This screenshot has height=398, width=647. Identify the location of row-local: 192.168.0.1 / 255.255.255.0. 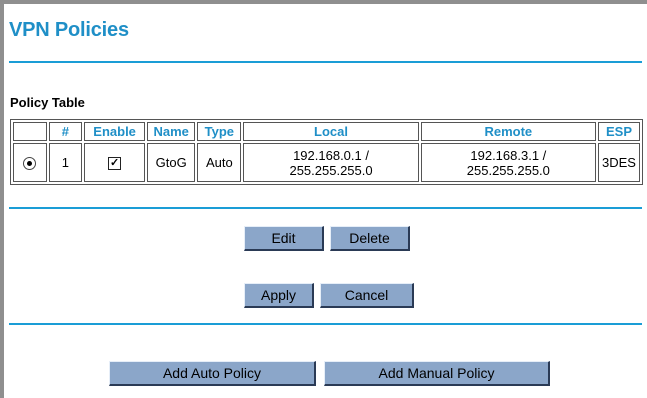
(331, 162).